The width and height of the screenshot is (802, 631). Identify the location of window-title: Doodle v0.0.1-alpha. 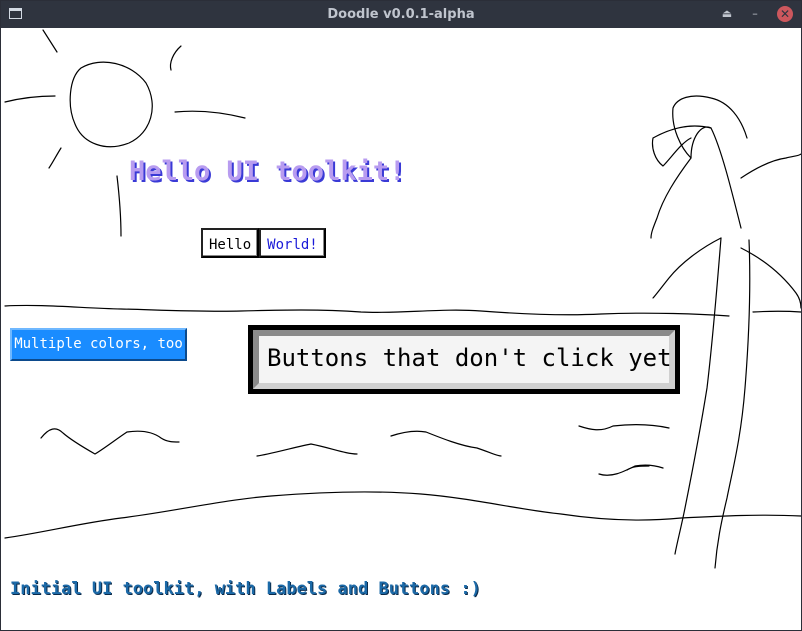
(401, 14).